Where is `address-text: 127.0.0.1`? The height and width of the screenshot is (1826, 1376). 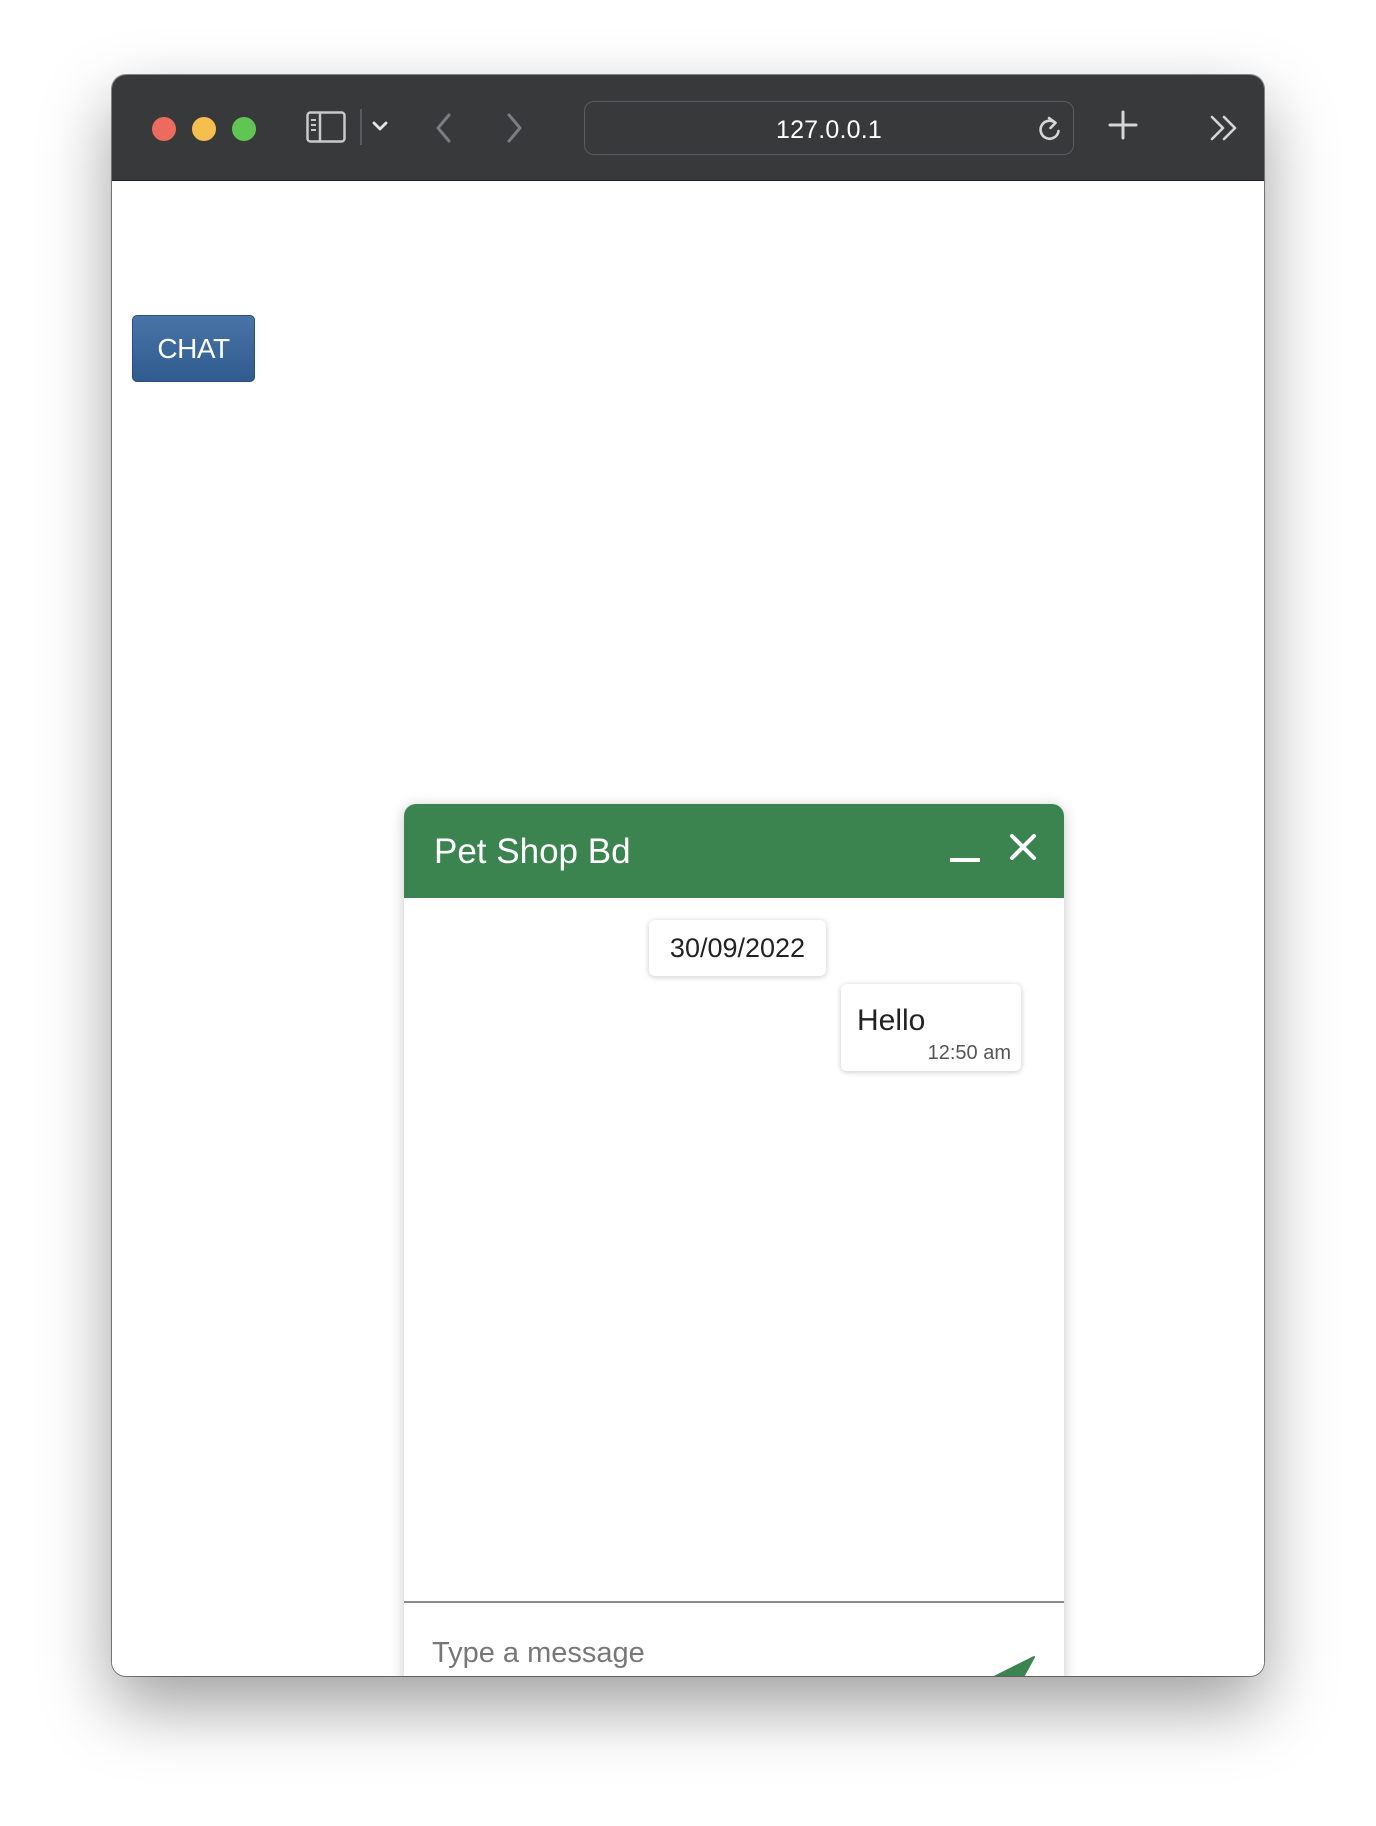
address-text: 127.0.0.1 is located at coordinates (829, 130).